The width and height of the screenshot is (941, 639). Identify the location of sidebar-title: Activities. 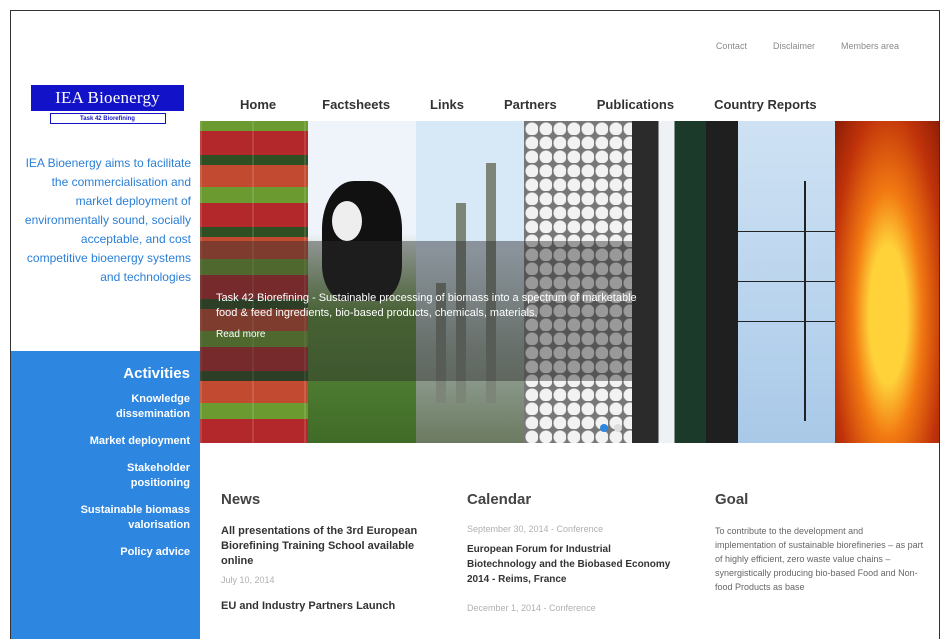
(156, 373).